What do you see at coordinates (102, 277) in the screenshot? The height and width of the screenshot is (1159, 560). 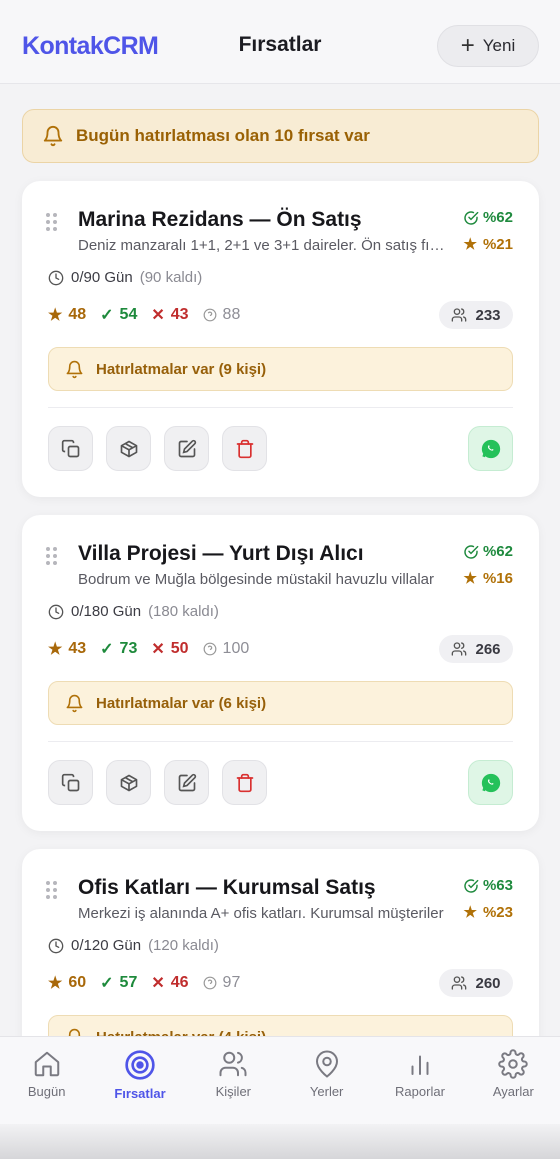 I see `days-value: 0/90 Gün` at bounding box center [102, 277].